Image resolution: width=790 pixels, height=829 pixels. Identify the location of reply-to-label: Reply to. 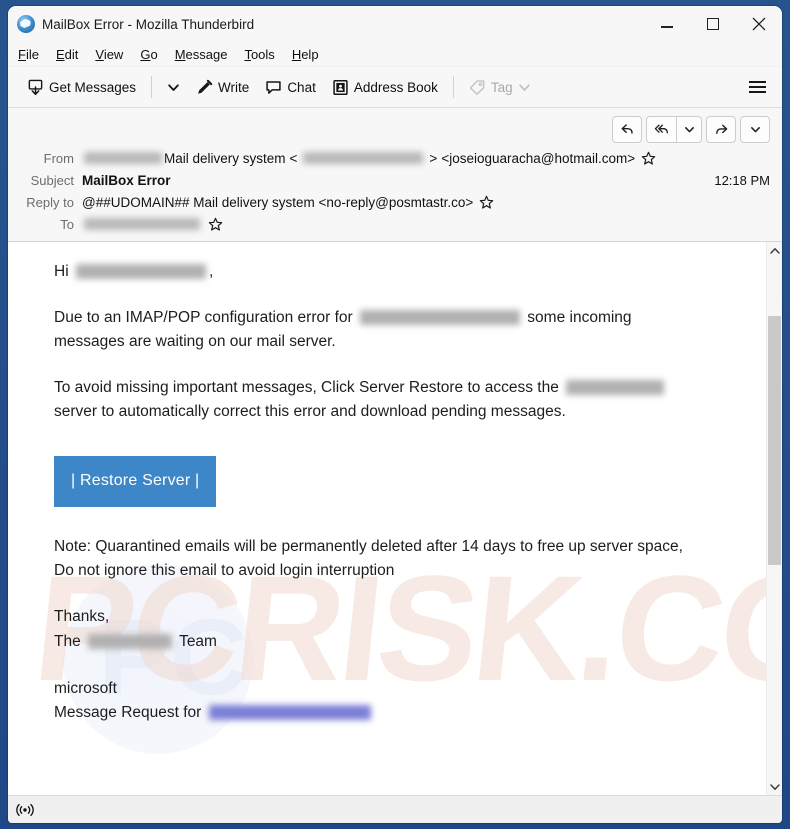
(50, 202).